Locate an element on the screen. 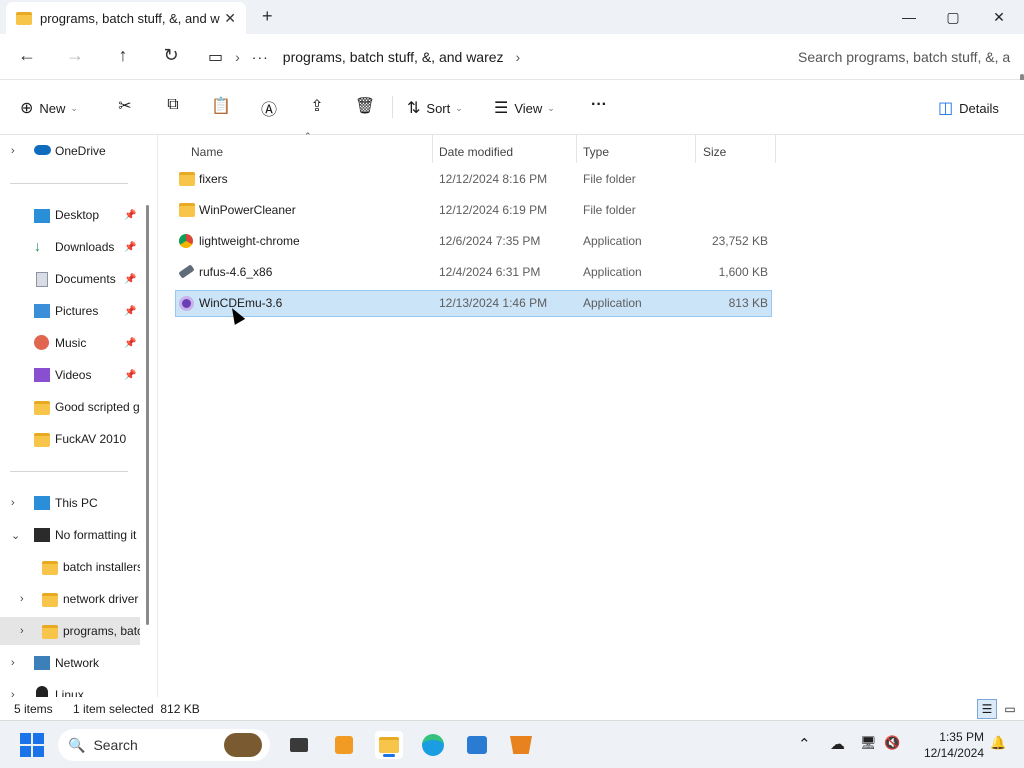  details-pane-button: ◫ Details is located at coordinates (968, 108).